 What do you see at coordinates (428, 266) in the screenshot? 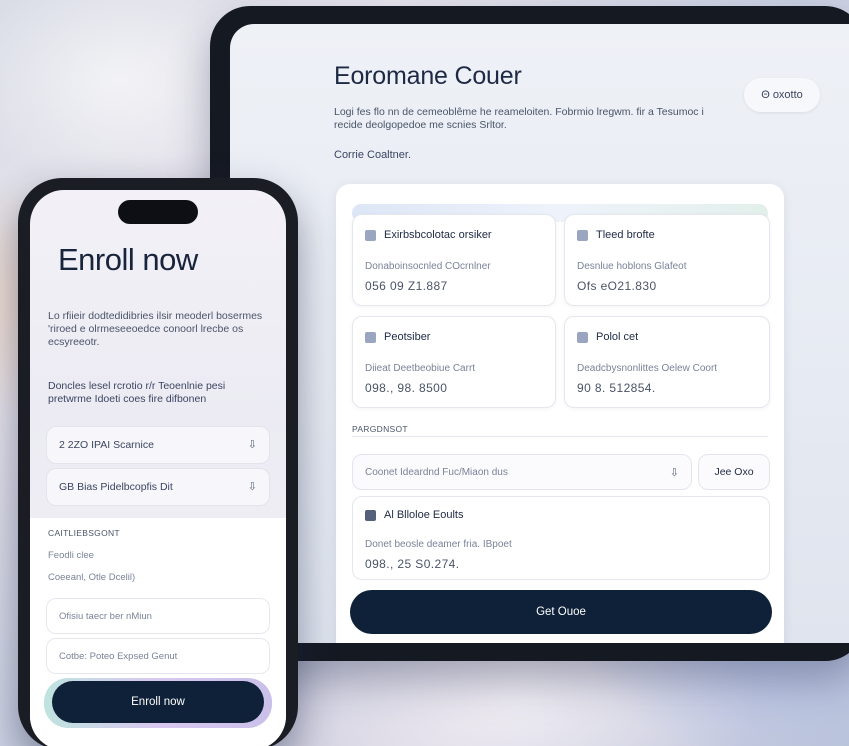
I see `card-label: Donaboinsocnled COcrnlner` at bounding box center [428, 266].